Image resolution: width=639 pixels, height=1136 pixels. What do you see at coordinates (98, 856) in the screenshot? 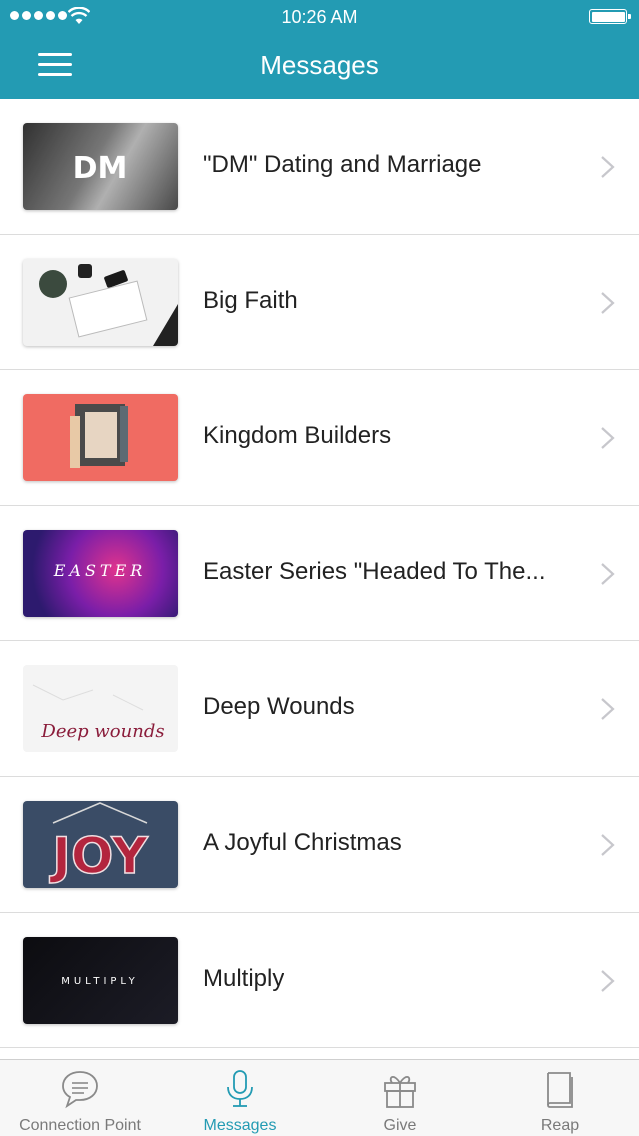
I see `thumb-text: JOY` at bounding box center [98, 856].